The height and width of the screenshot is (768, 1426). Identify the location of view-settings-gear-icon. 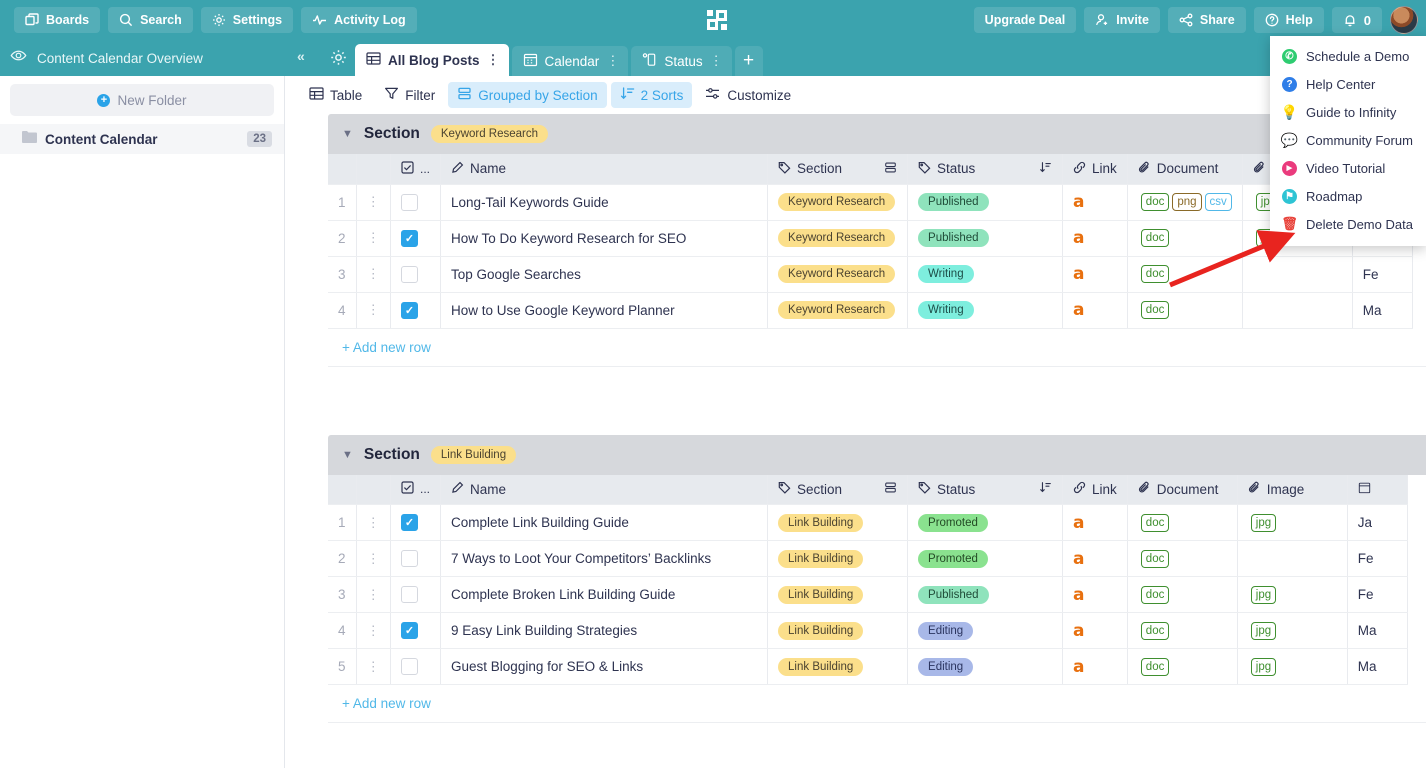
(338, 60).